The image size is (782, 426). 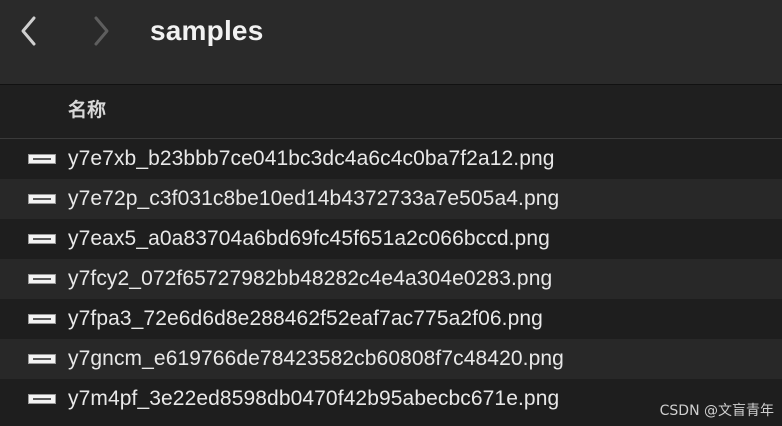 I want to click on back-button, so click(x=29, y=31).